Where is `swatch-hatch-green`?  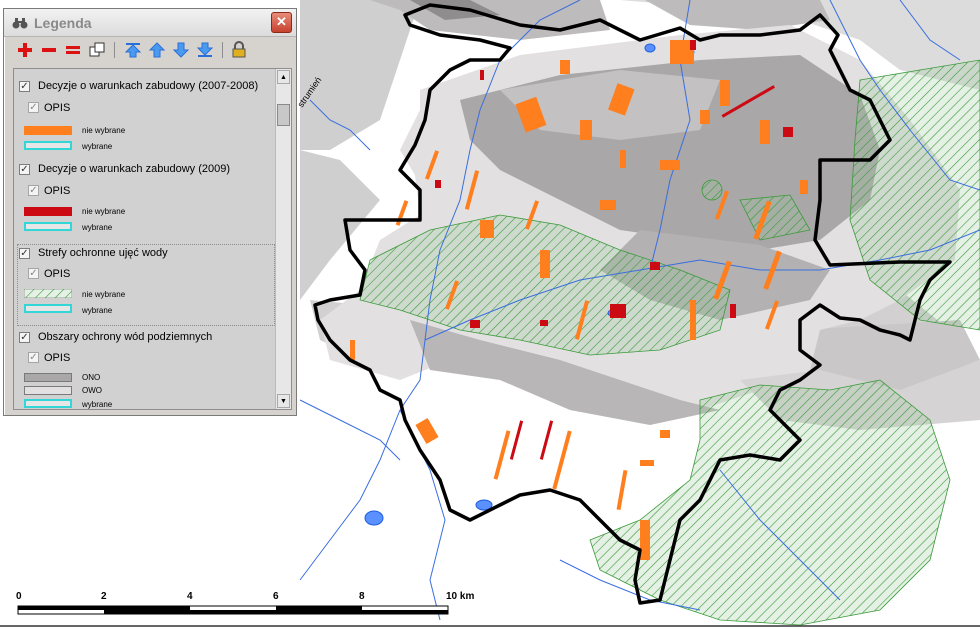
swatch-hatch-green is located at coordinates (48, 293).